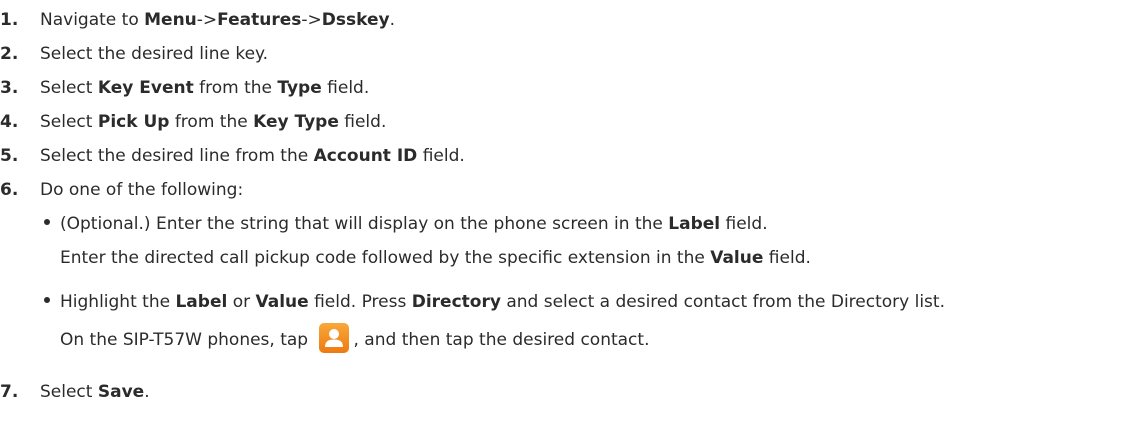  What do you see at coordinates (145, 88) in the screenshot?
I see `key-event-label: Key Event` at bounding box center [145, 88].